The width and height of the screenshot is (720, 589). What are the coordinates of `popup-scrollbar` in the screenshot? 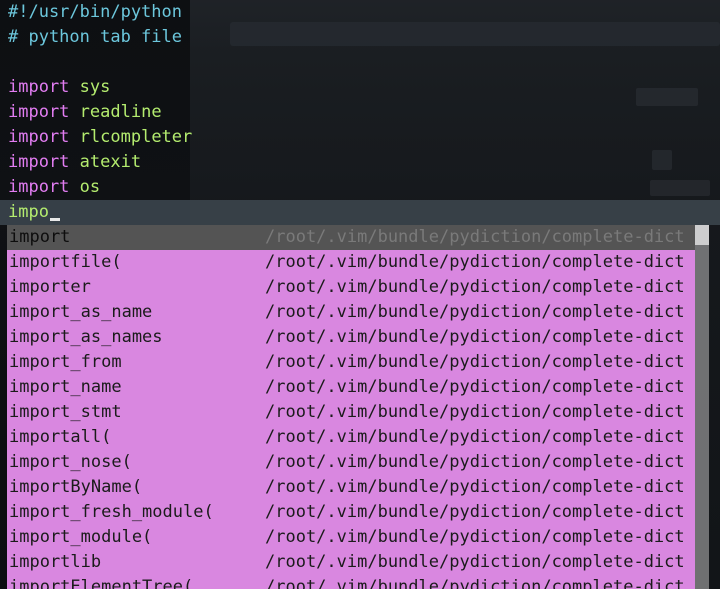 It's located at (702, 407).